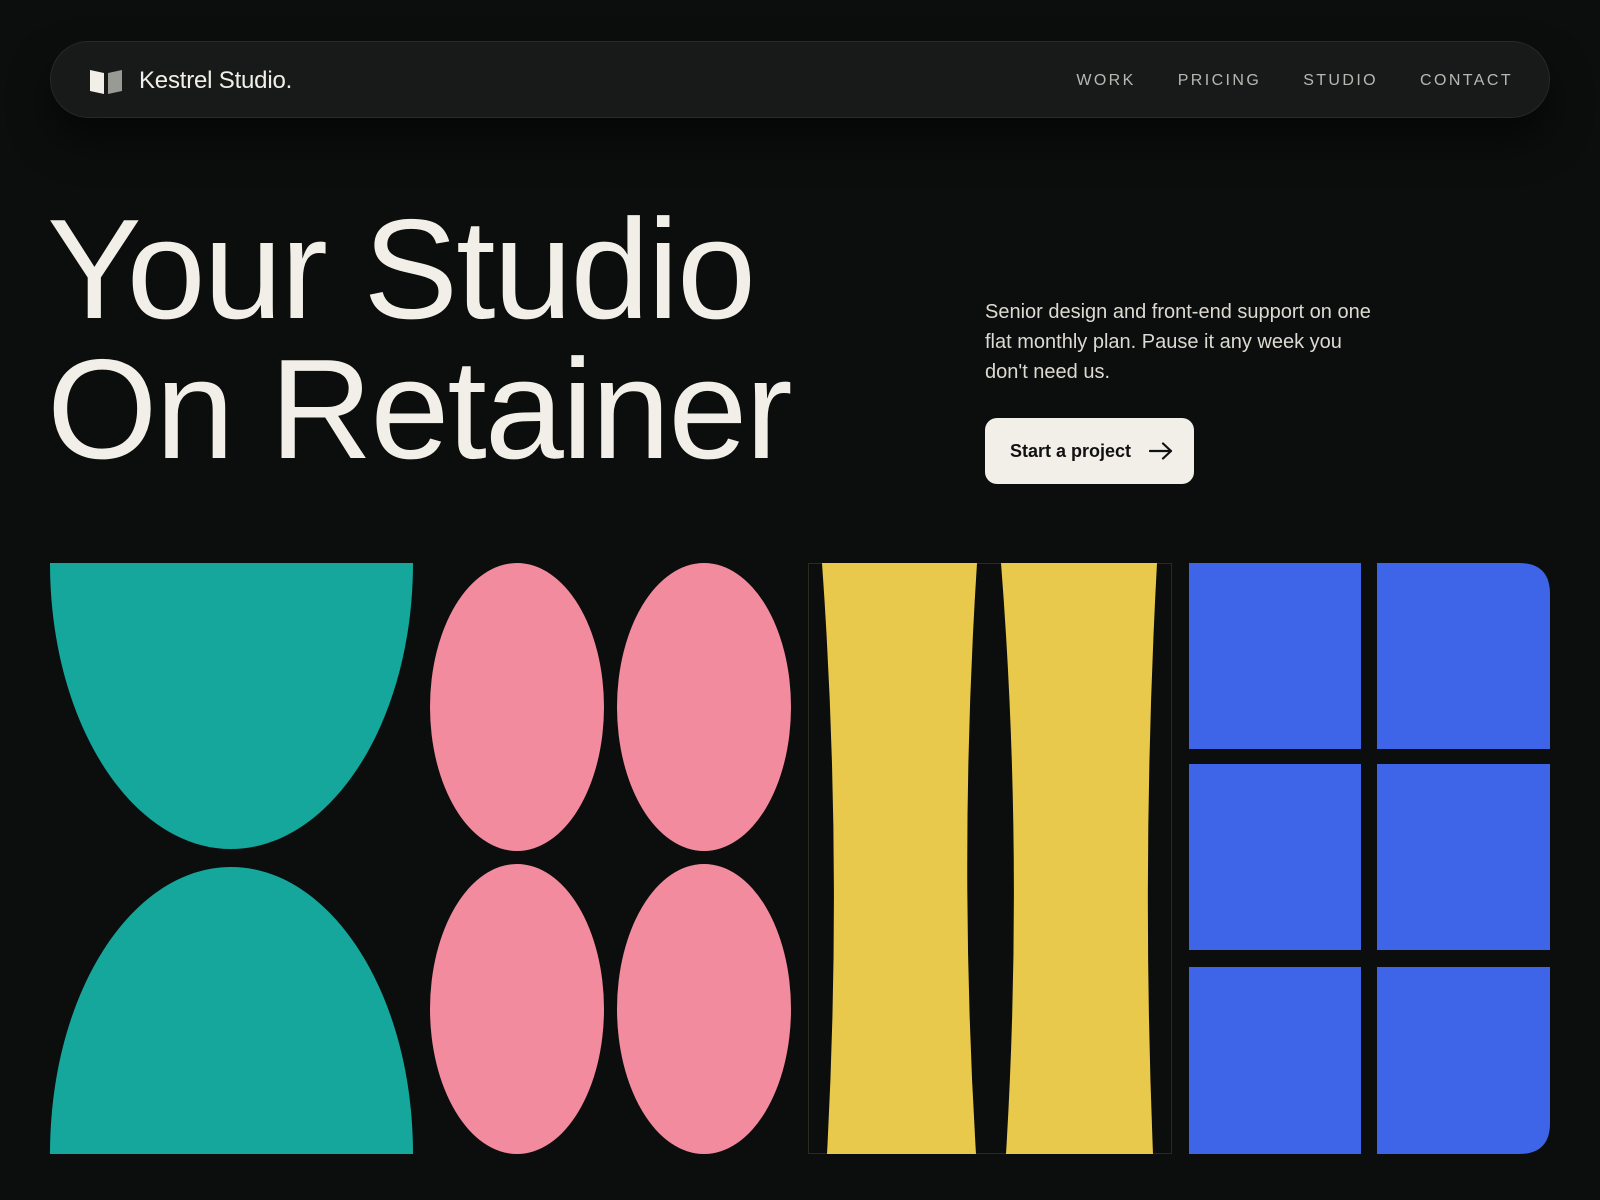 This screenshot has height=1200, width=1600. I want to click on arrow-right-icon, so click(1161, 451).